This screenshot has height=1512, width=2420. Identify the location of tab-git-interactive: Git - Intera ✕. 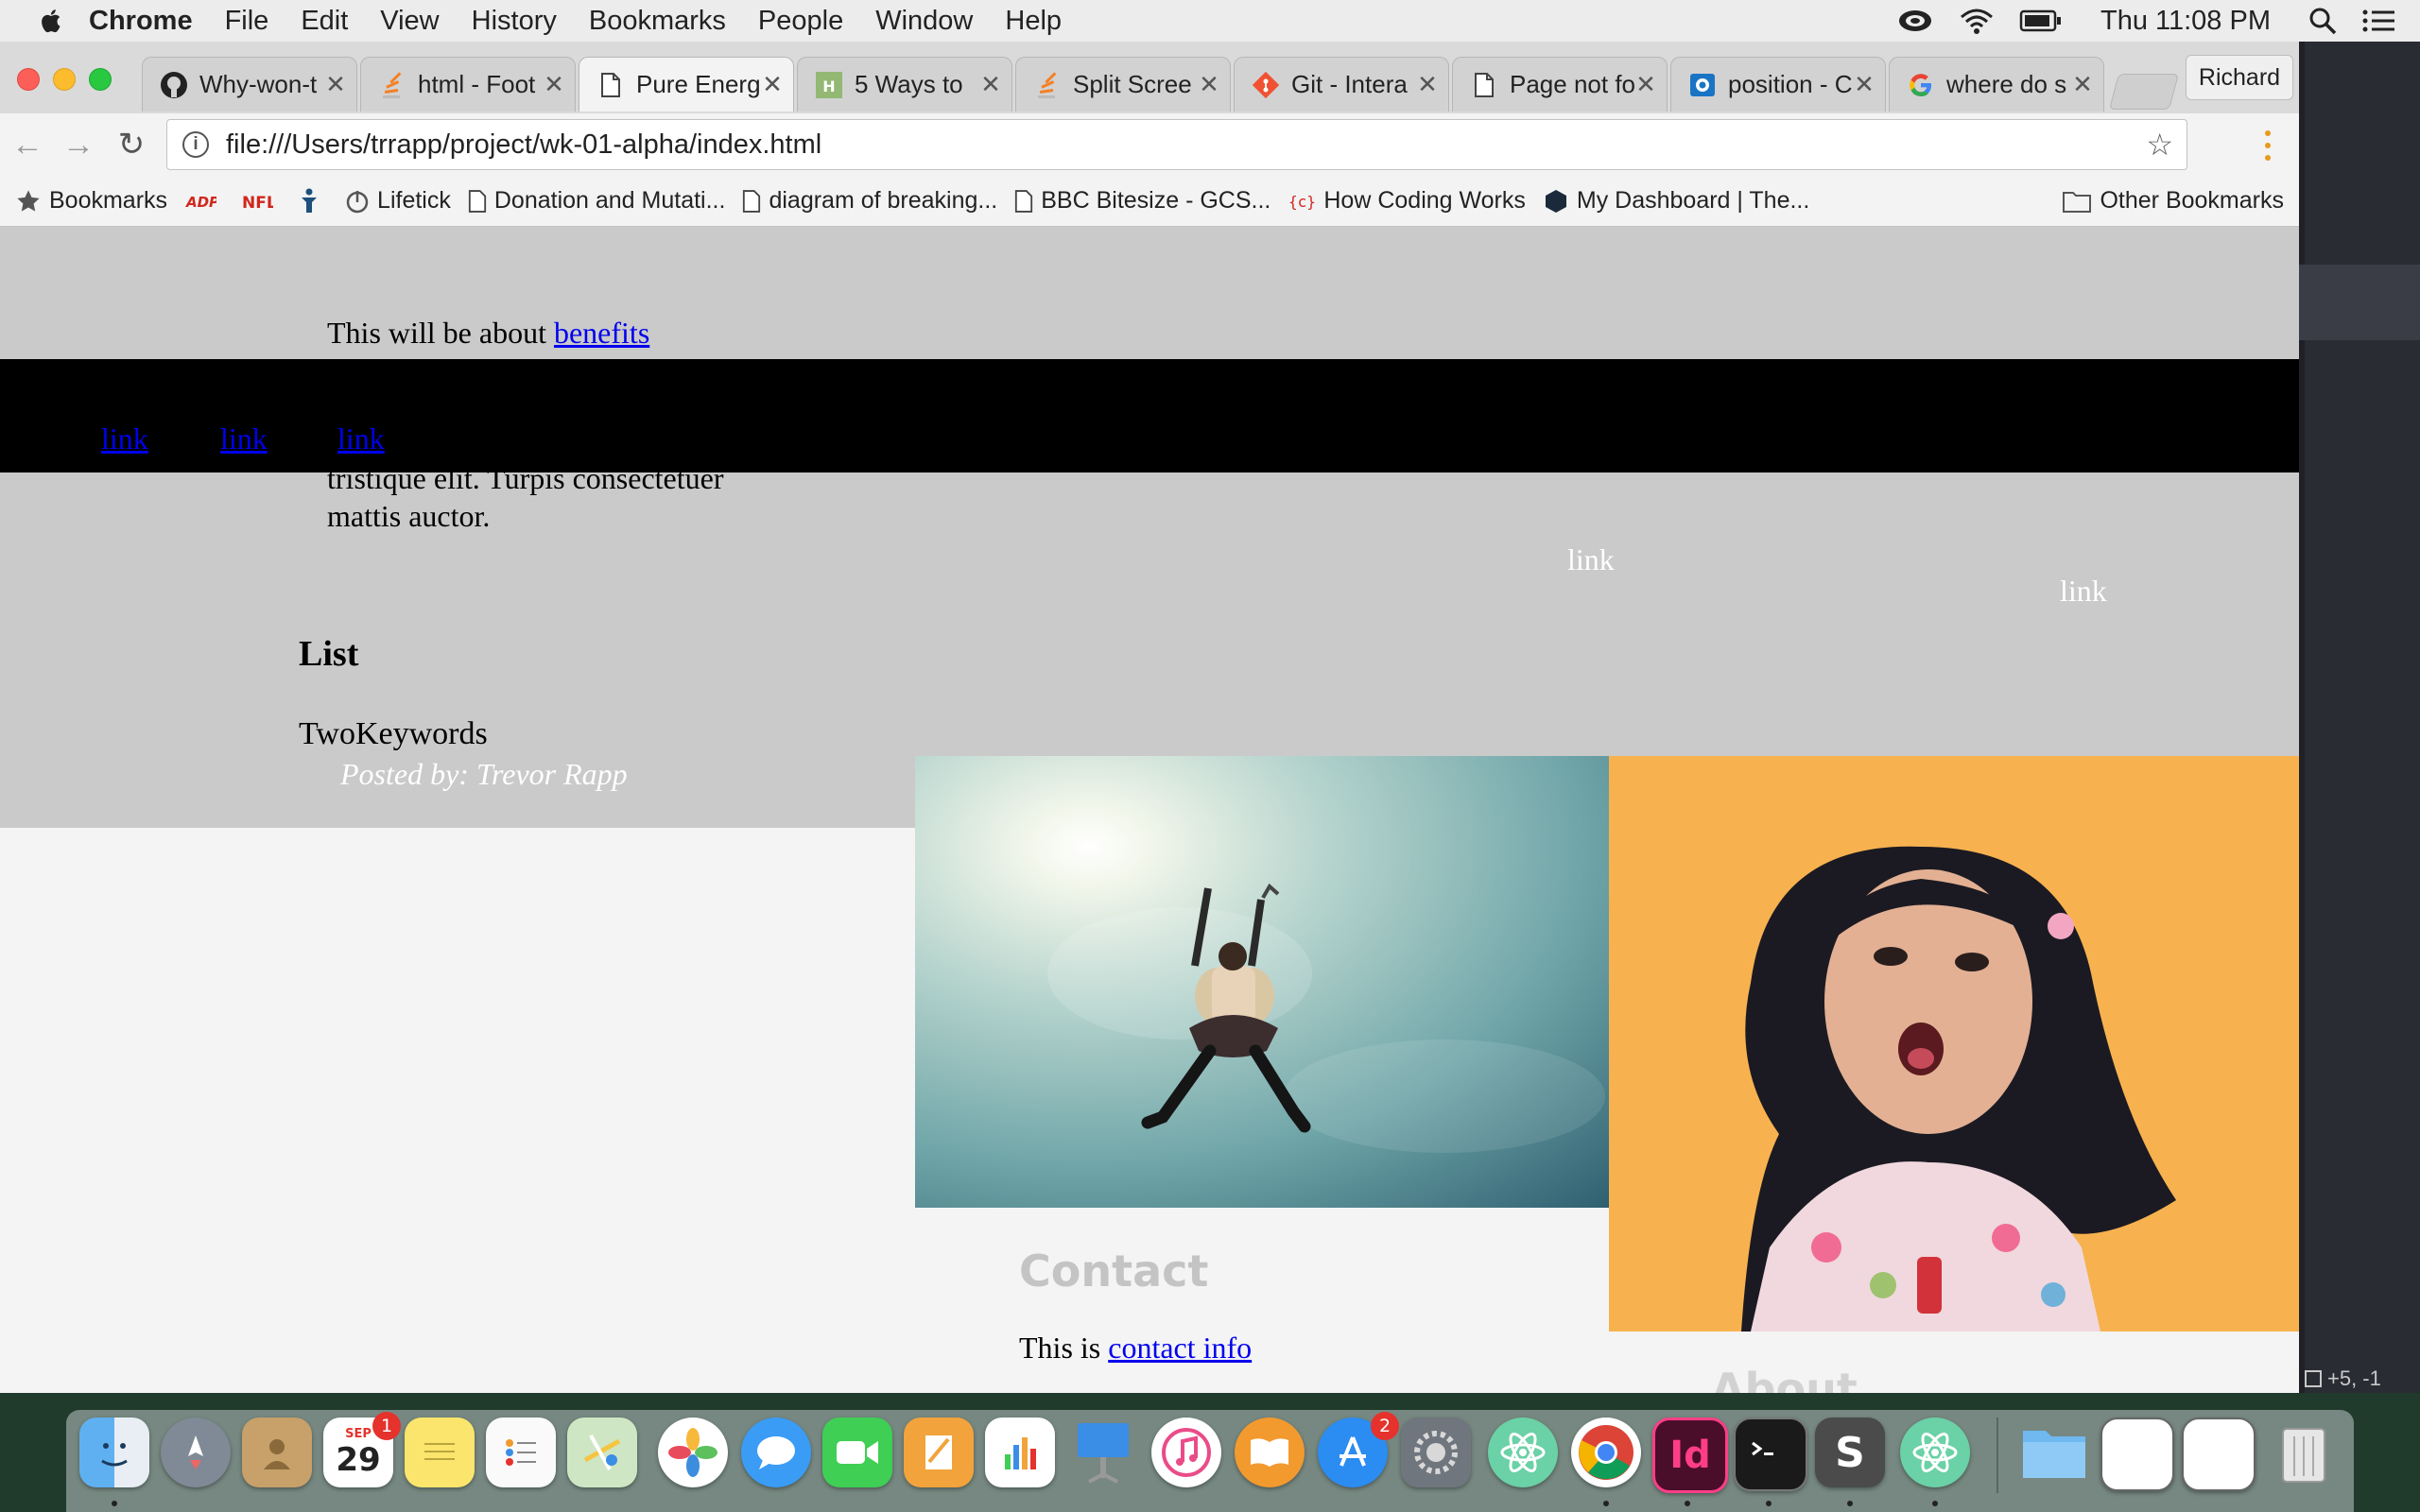
(1341, 84).